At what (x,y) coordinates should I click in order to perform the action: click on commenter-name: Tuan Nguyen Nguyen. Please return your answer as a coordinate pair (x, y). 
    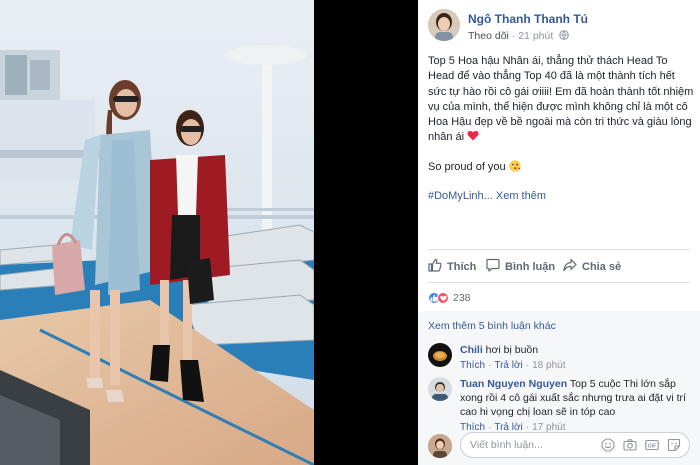
    Looking at the image, I should click on (513, 384).